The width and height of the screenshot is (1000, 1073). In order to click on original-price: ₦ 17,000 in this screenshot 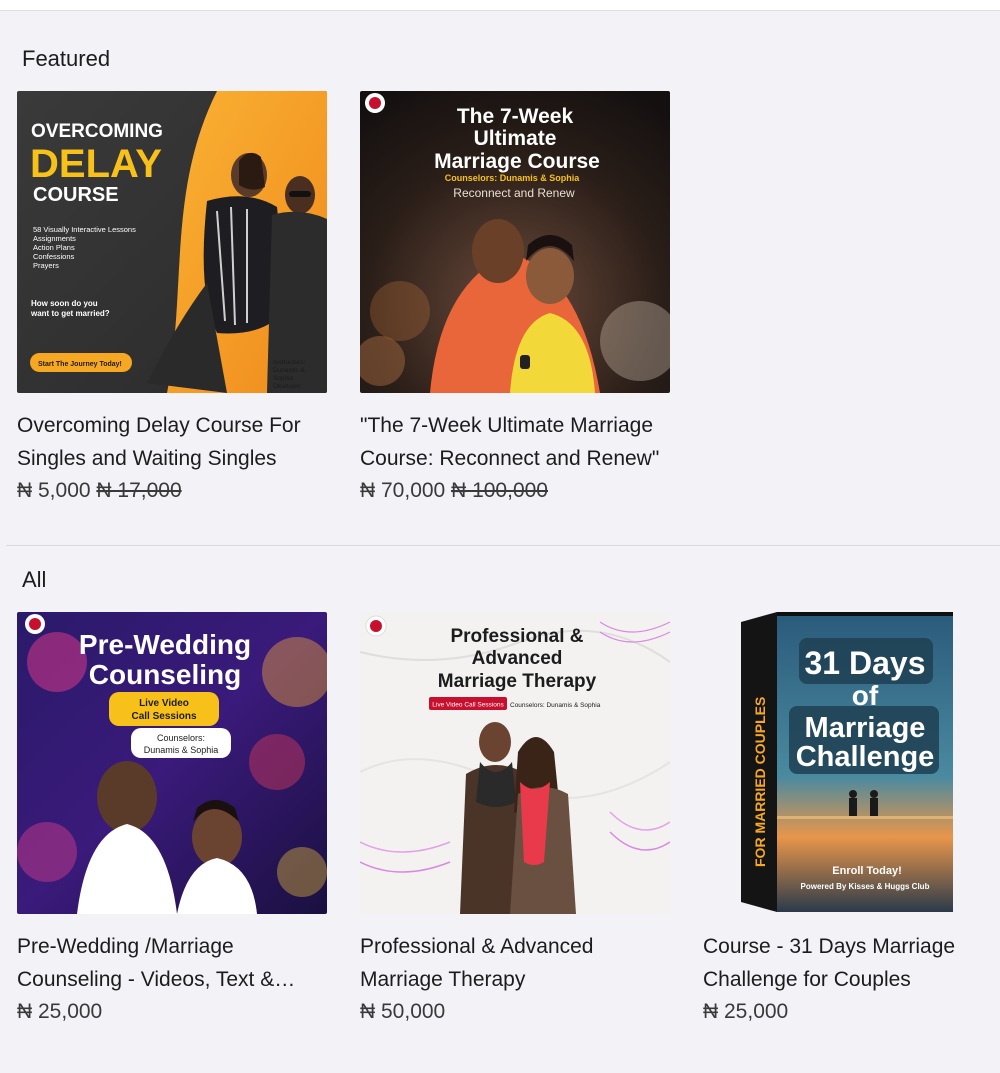, I will do `click(139, 490)`.